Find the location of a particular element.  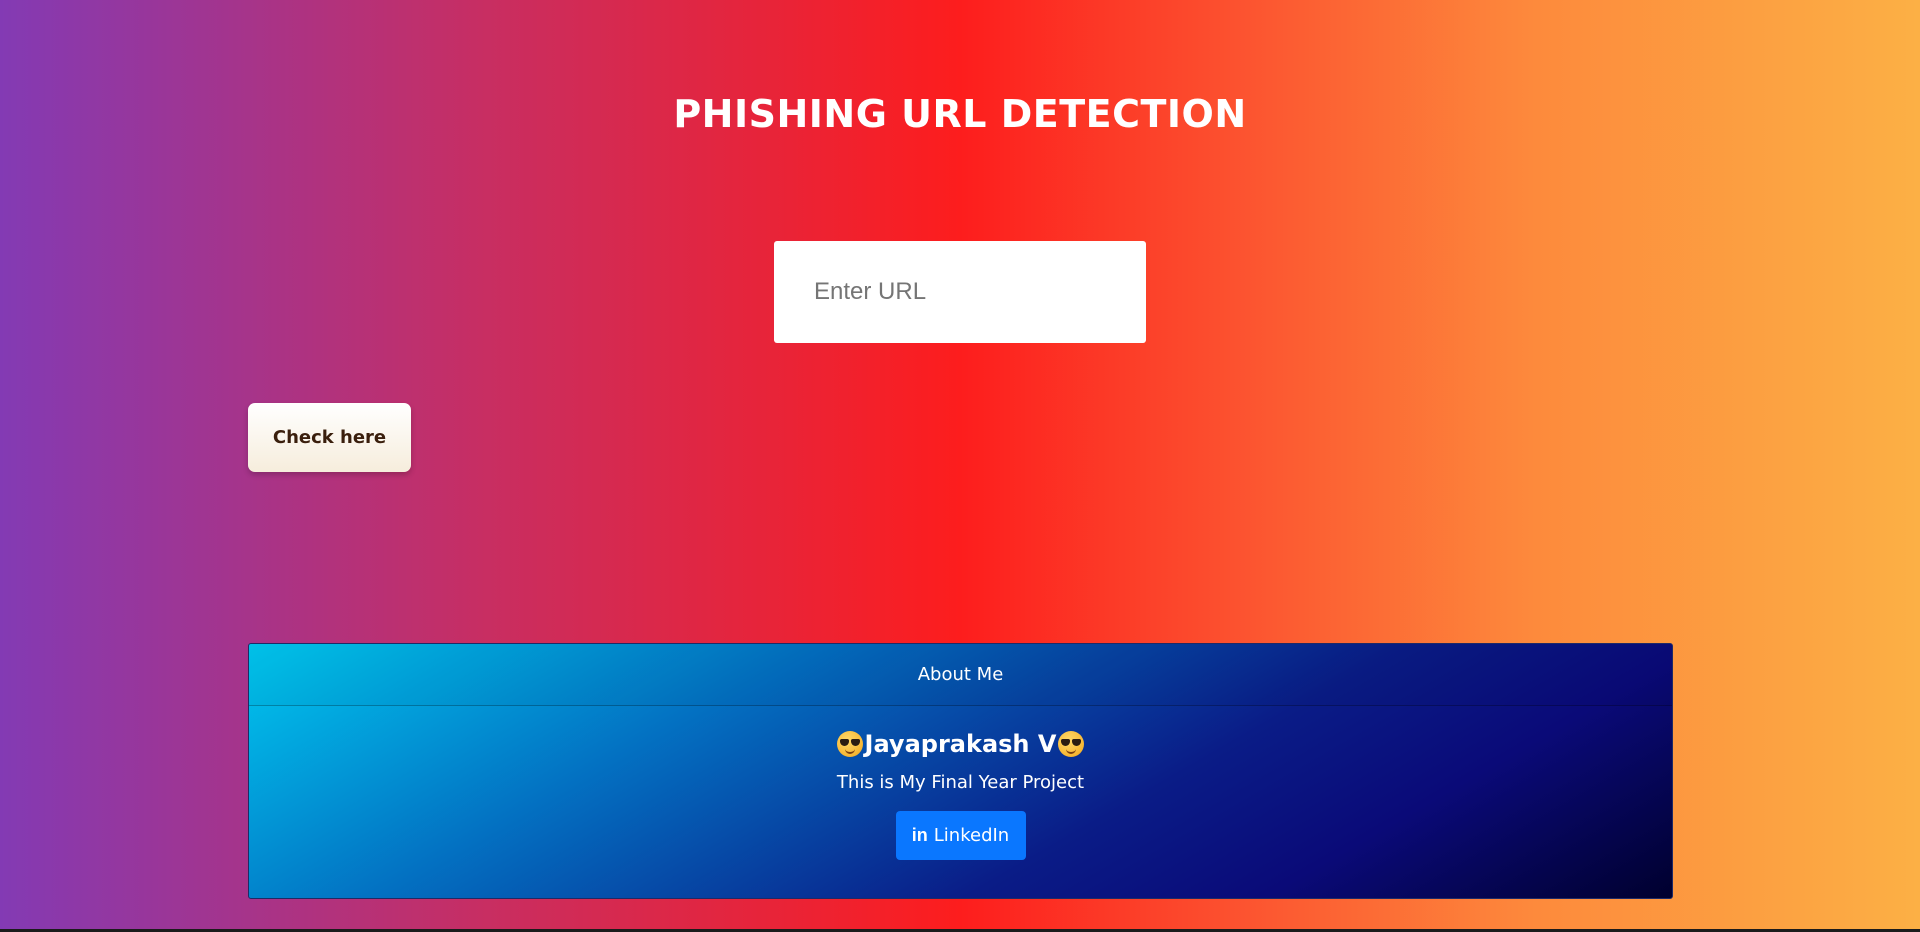

check-here-button: Check here is located at coordinates (329, 437).